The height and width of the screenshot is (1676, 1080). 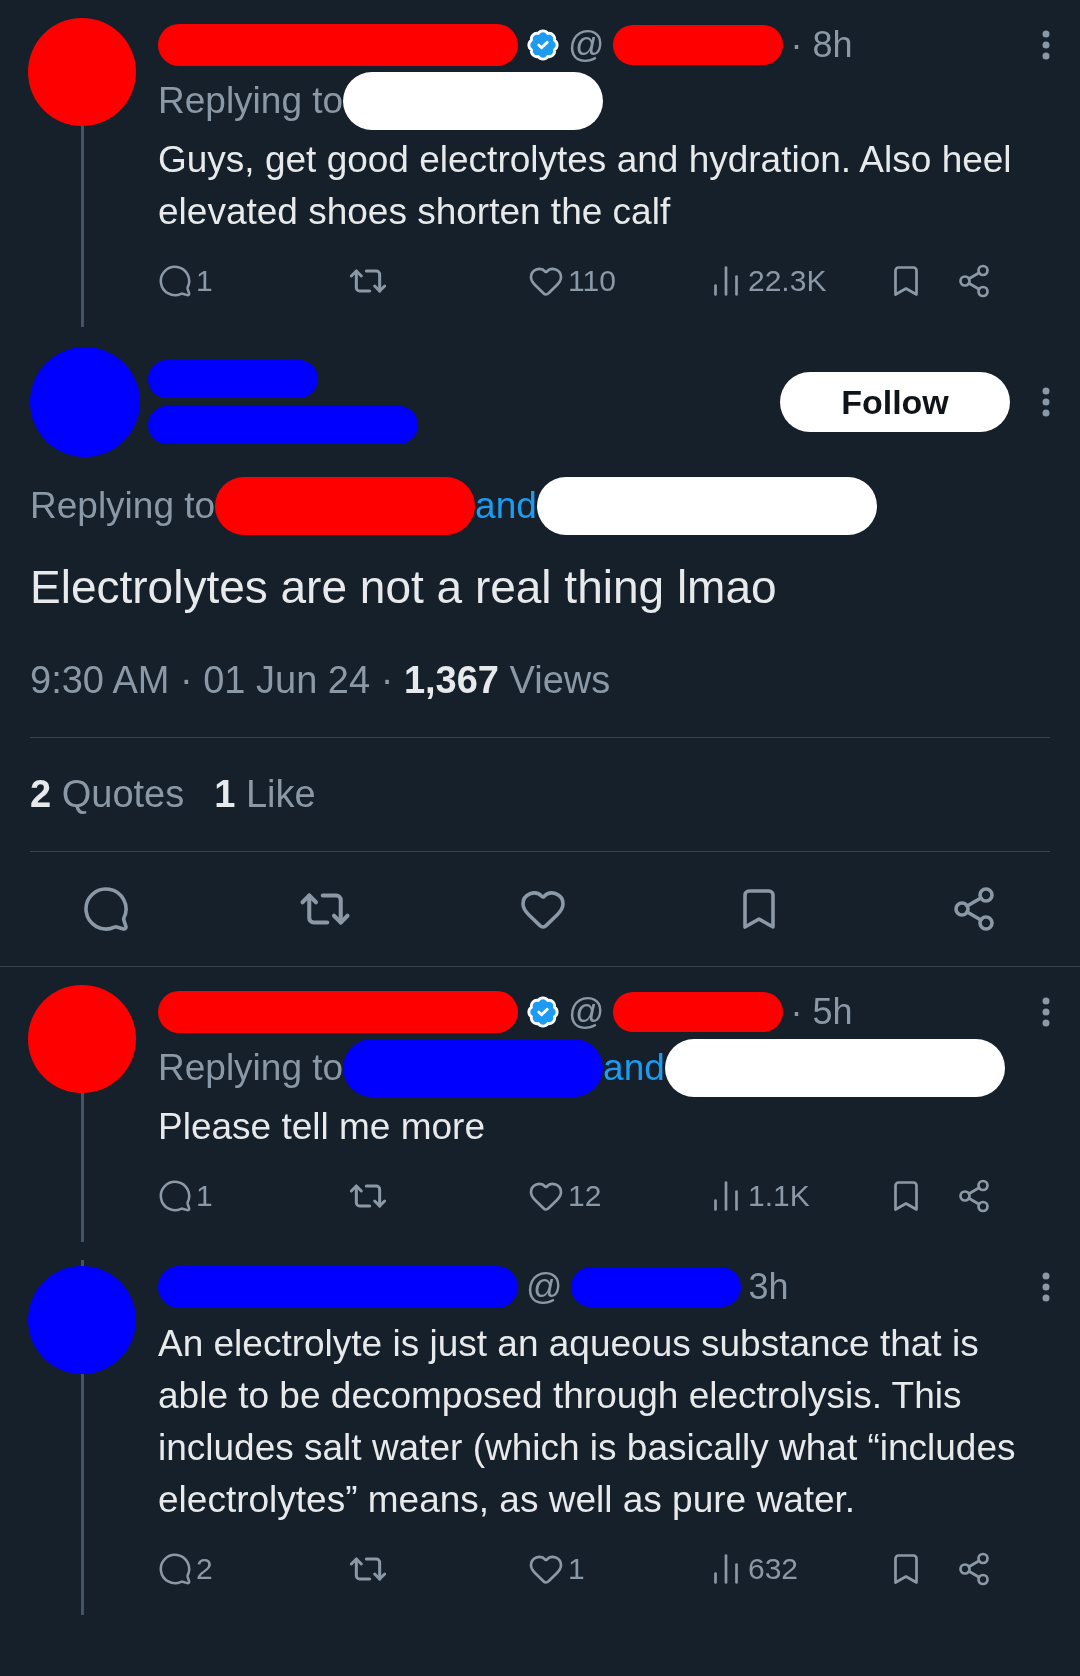 I want to click on views-button: 632, so click(x=798, y=1568).